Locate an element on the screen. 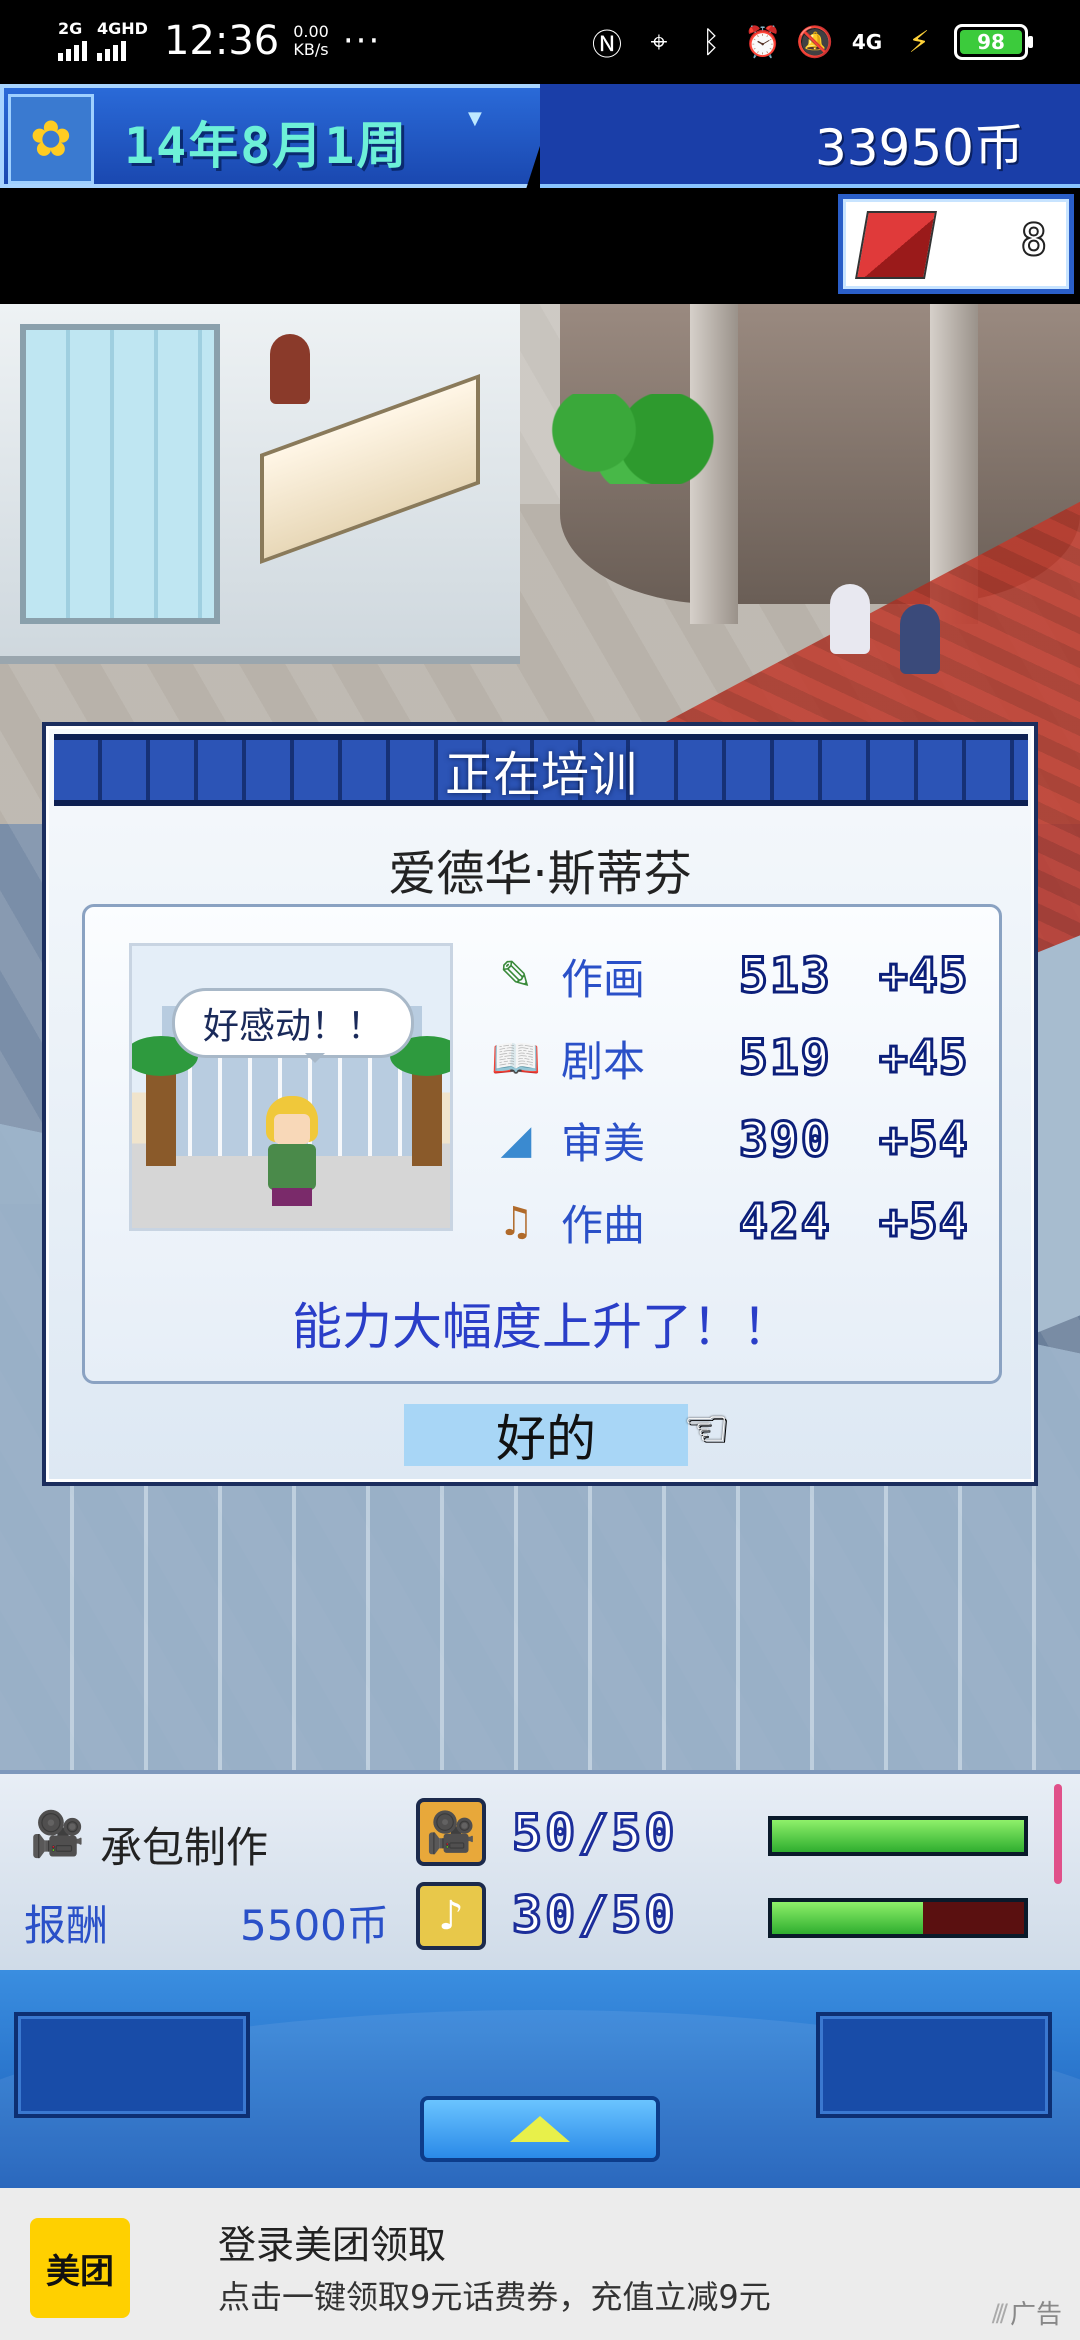  game-header: ✿ 14年8月1周 ▼ 33950币 8 is located at coordinates (540, 189).